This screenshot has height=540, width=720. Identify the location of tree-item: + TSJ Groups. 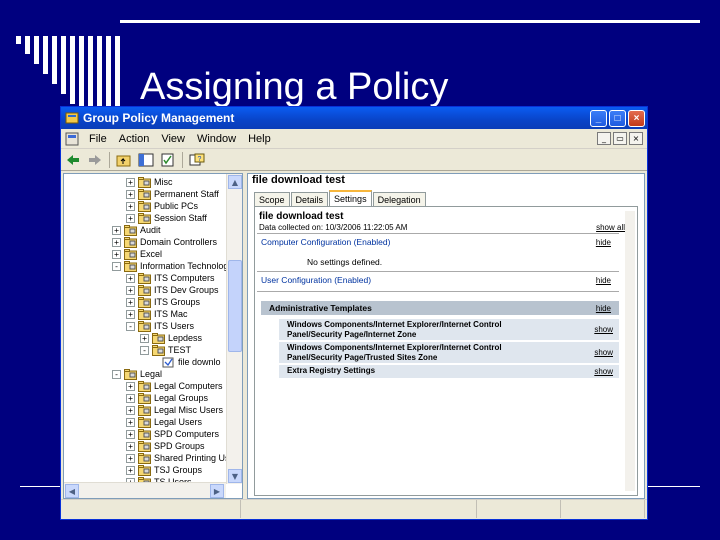
(164, 470).